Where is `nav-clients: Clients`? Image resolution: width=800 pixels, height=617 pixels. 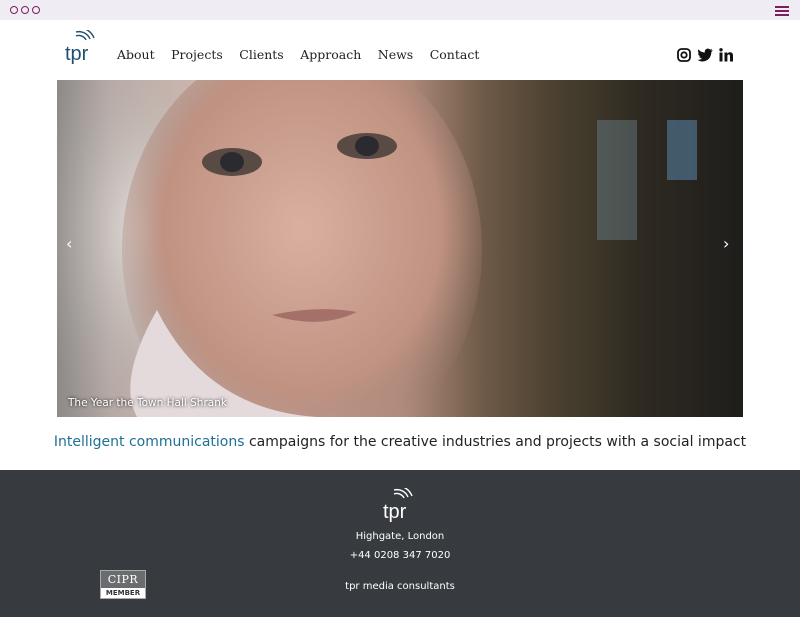 nav-clients: Clients is located at coordinates (261, 54).